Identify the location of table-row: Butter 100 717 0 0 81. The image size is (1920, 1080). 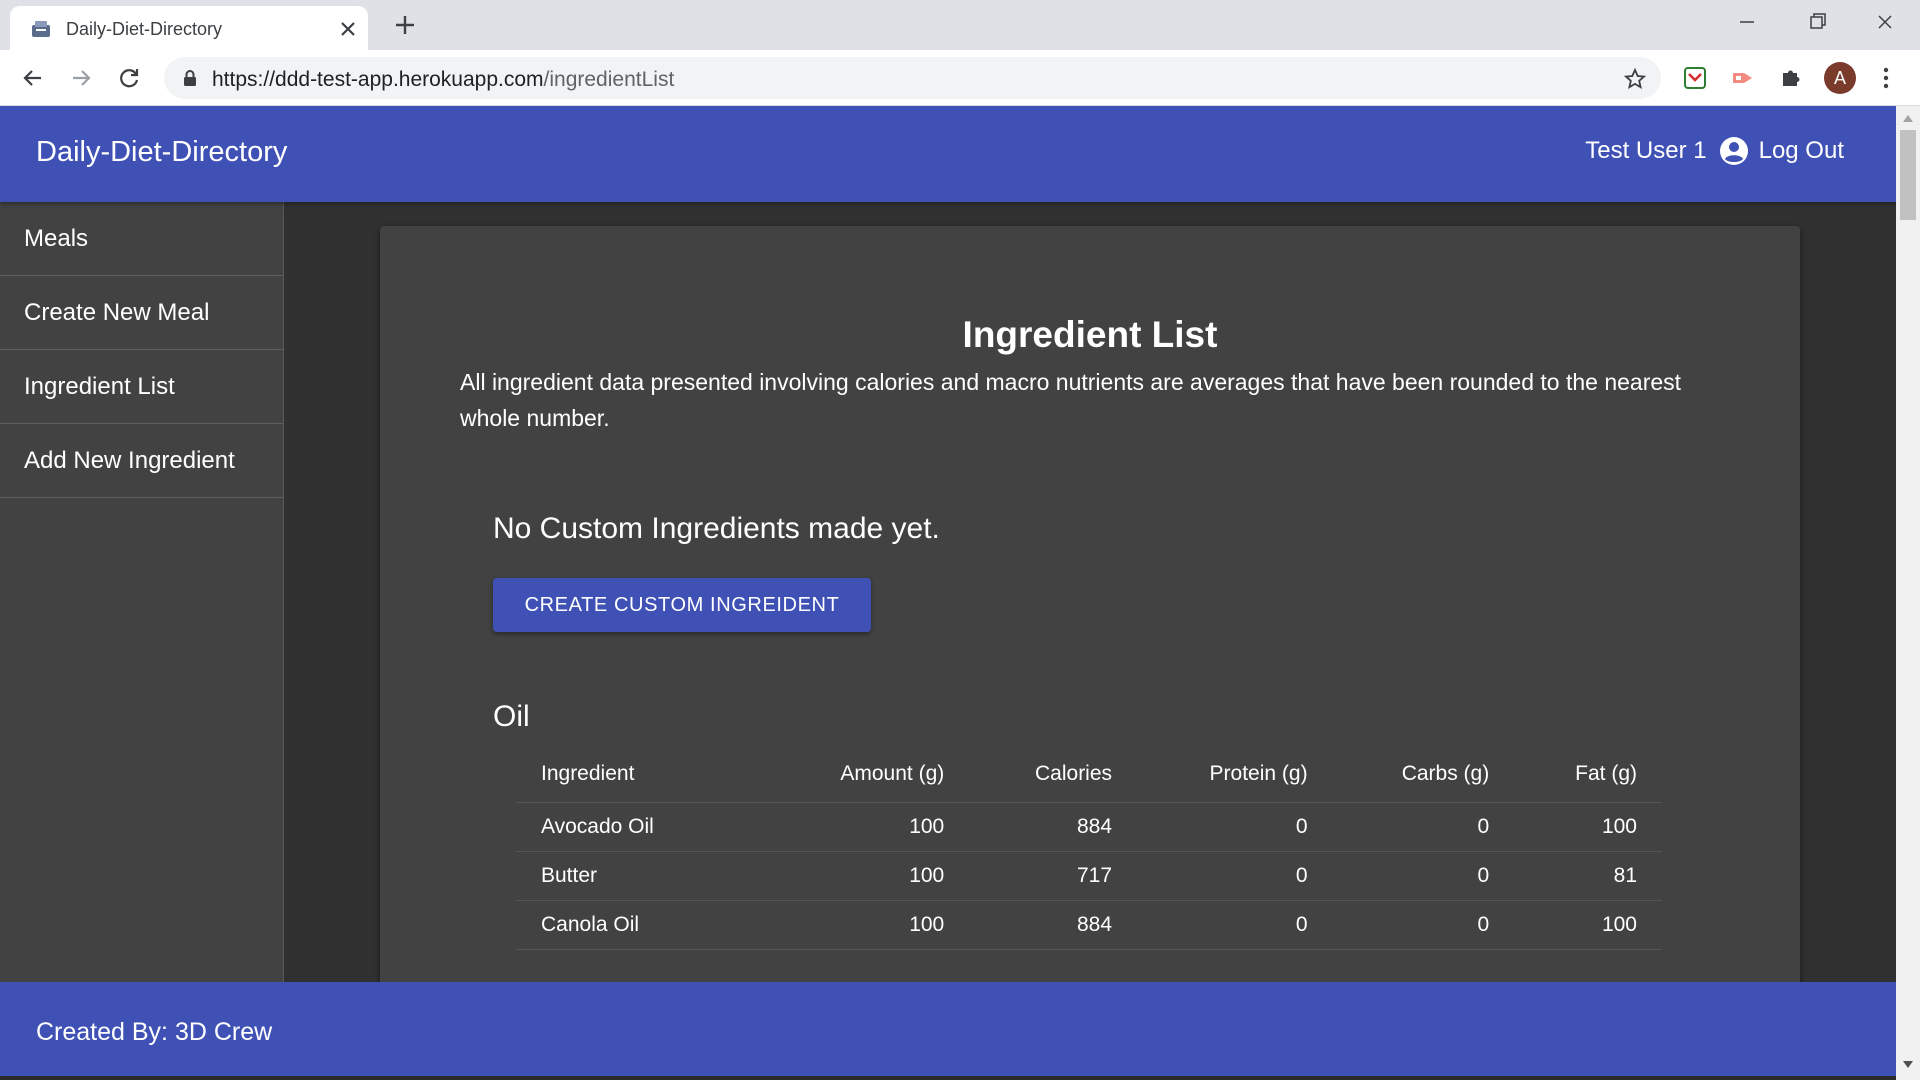
(1089, 876).